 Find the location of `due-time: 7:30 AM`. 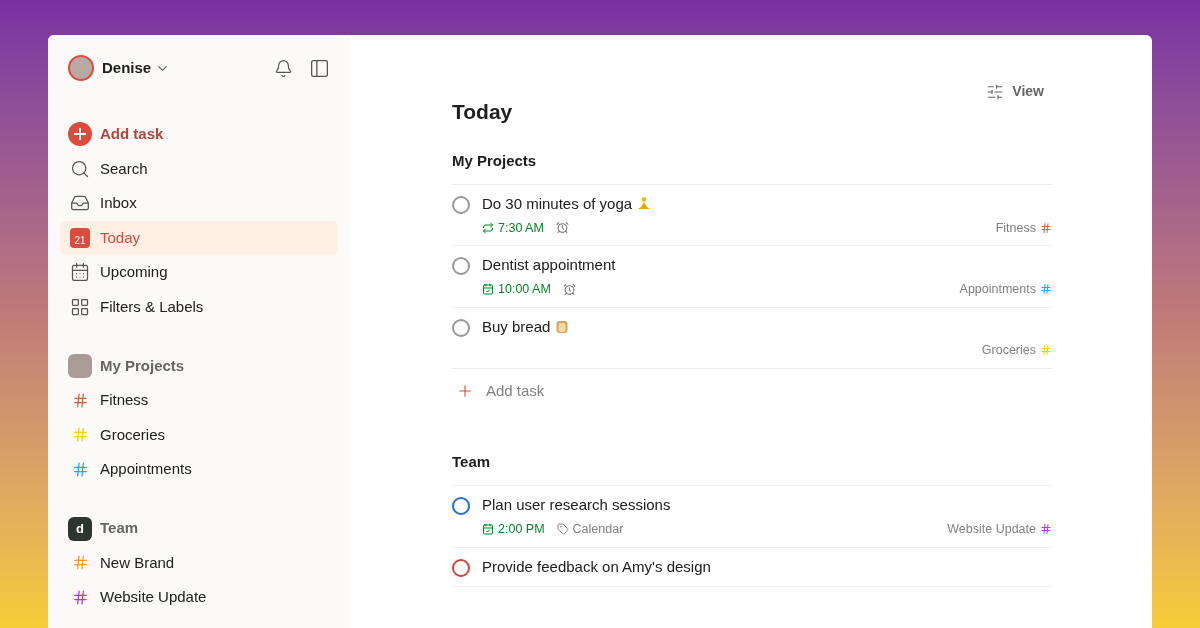

due-time: 7:30 AM is located at coordinates (521, 228).